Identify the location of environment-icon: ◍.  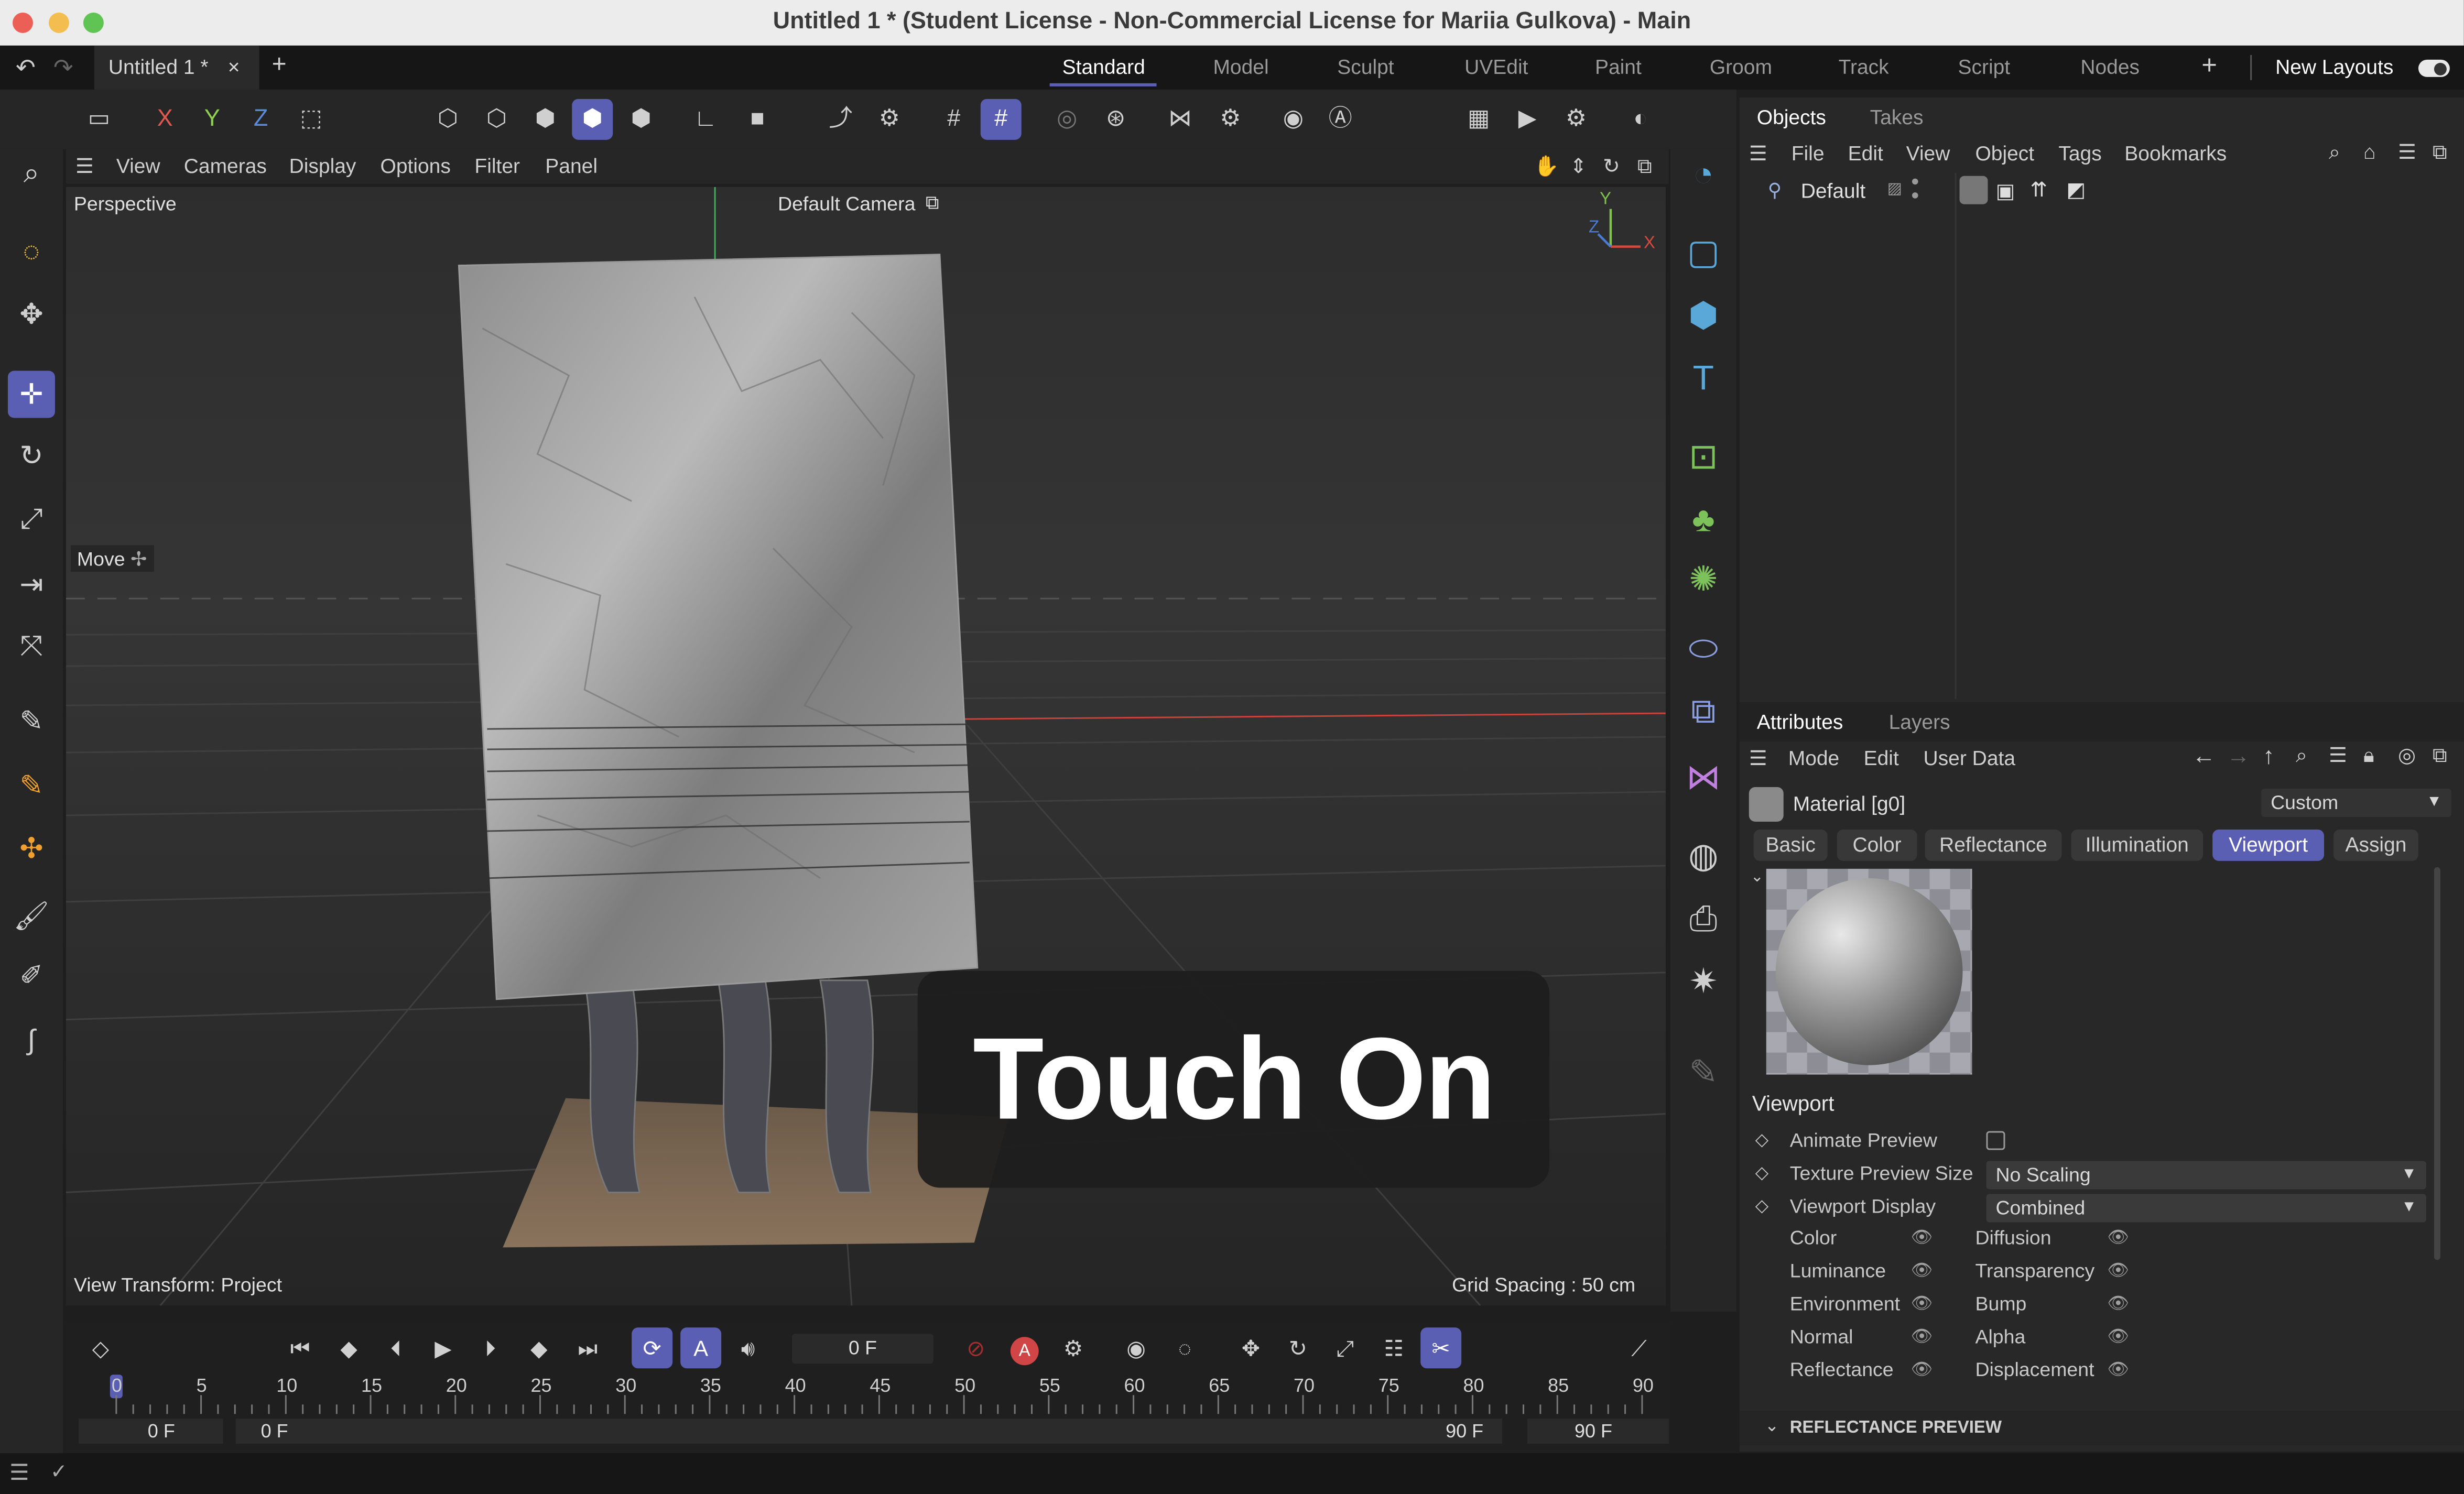
(1703, 856).